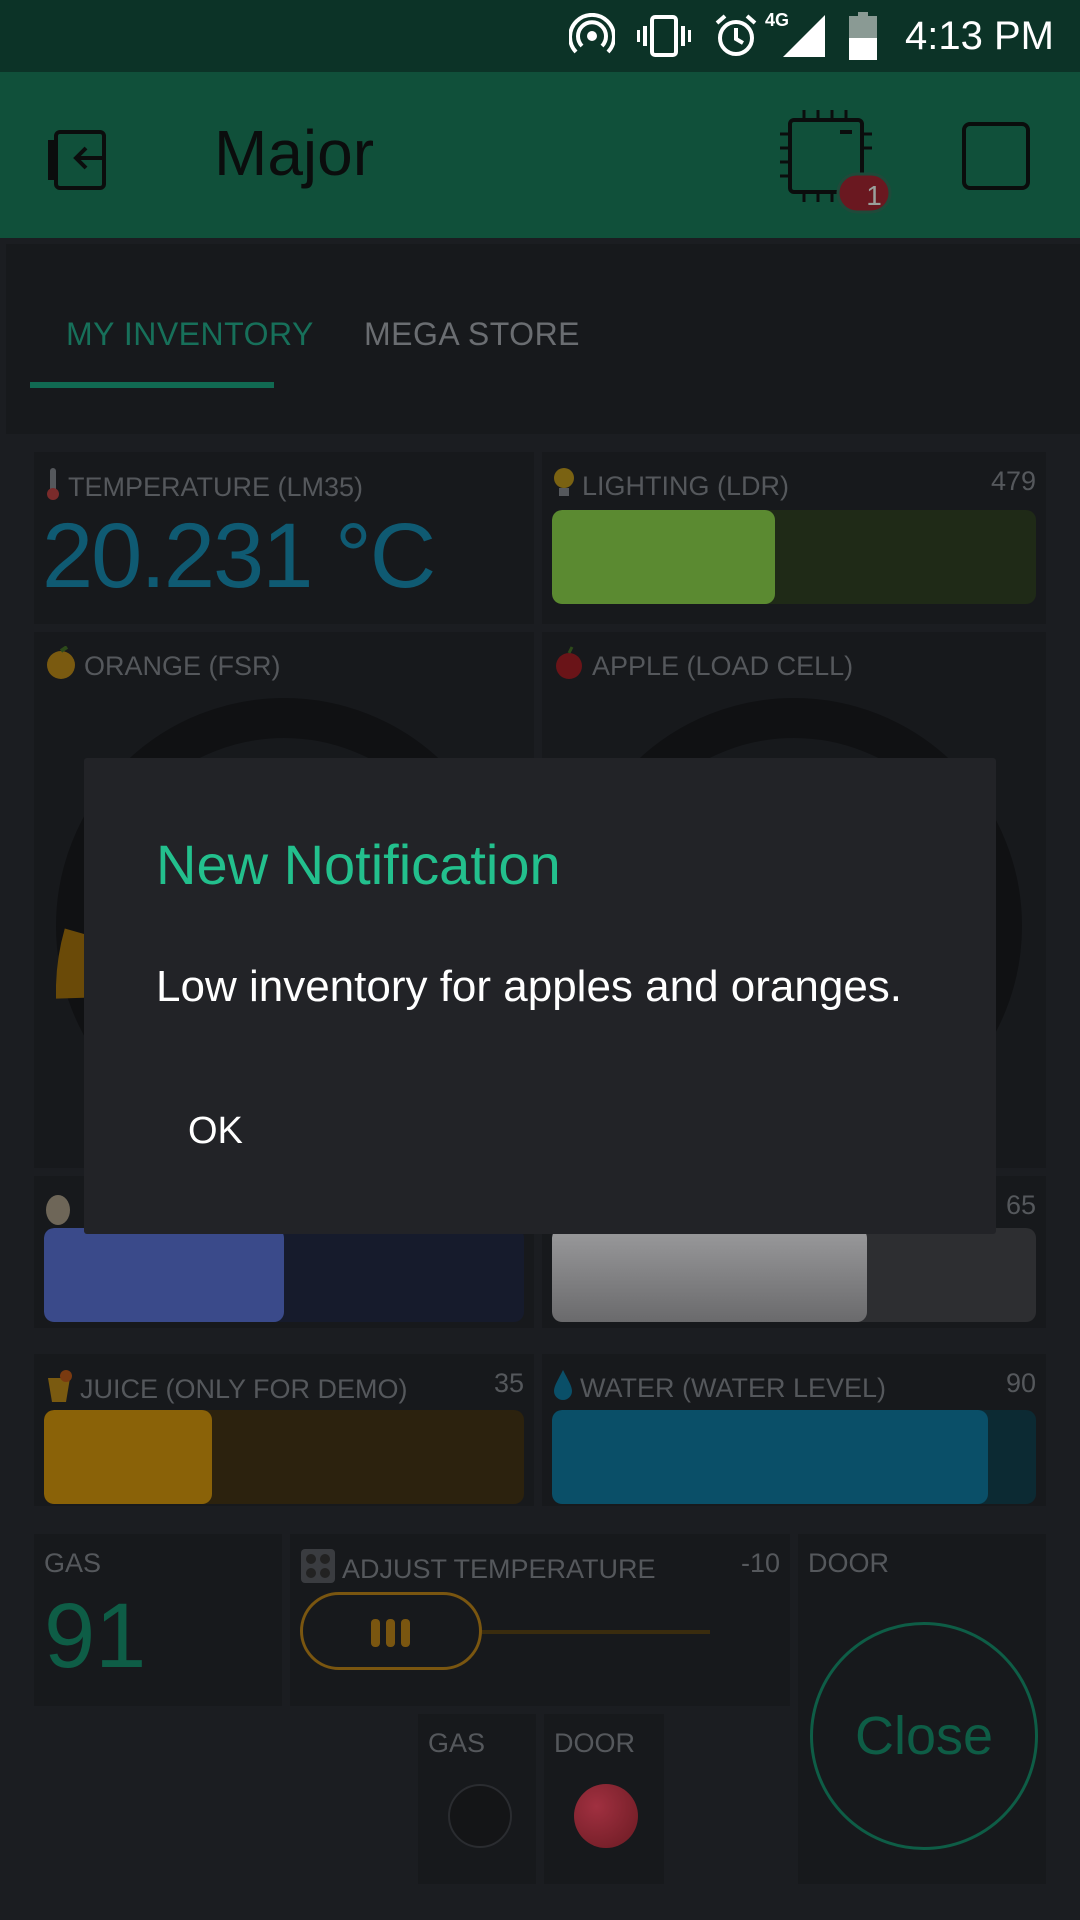 The height and width of the screenshot is (1920, 1080). Describe the element at coordinates (664, 36) in the screenshot. I see `vibrate-icon` at that location.